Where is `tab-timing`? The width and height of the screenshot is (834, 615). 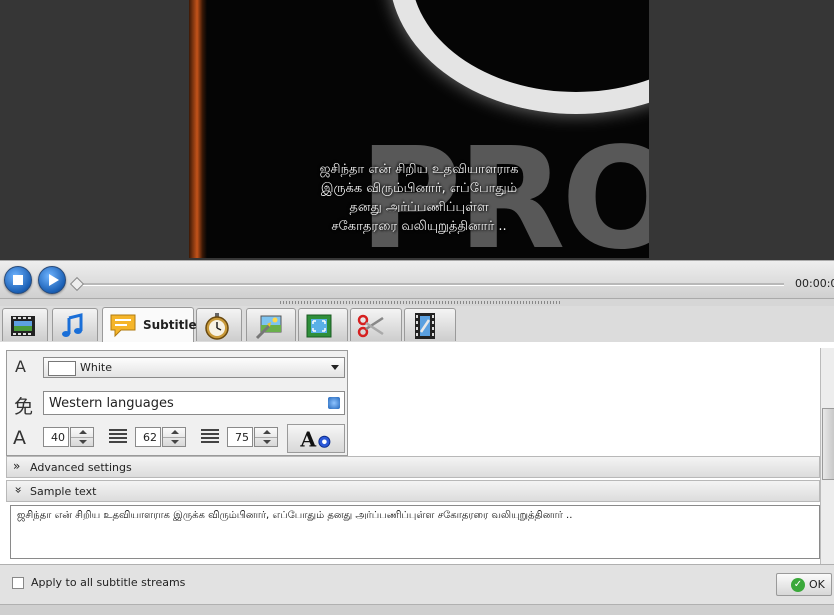
tab-timing is located at coordinates (219, 324).